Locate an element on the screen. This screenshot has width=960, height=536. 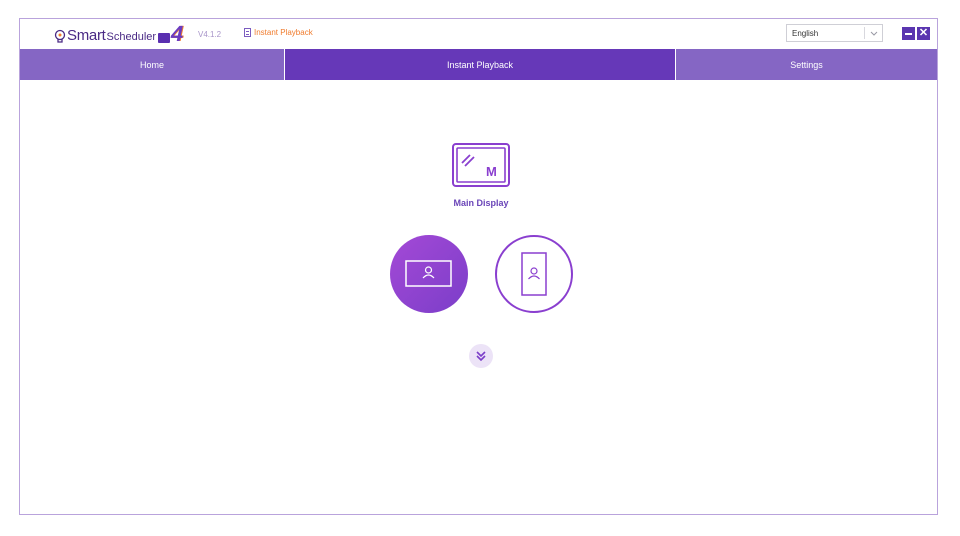
logo-version-mark: 4 is located at coordinates (177, 33).